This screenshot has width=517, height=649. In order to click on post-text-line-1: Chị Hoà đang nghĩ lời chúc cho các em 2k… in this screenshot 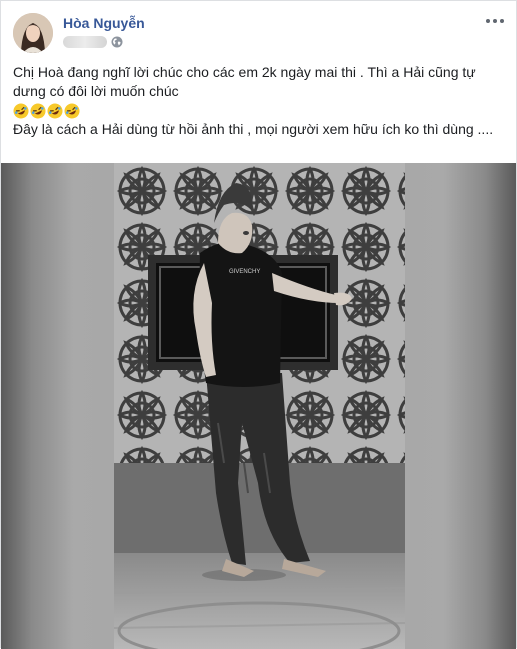, I will do `click(244, 81)`.